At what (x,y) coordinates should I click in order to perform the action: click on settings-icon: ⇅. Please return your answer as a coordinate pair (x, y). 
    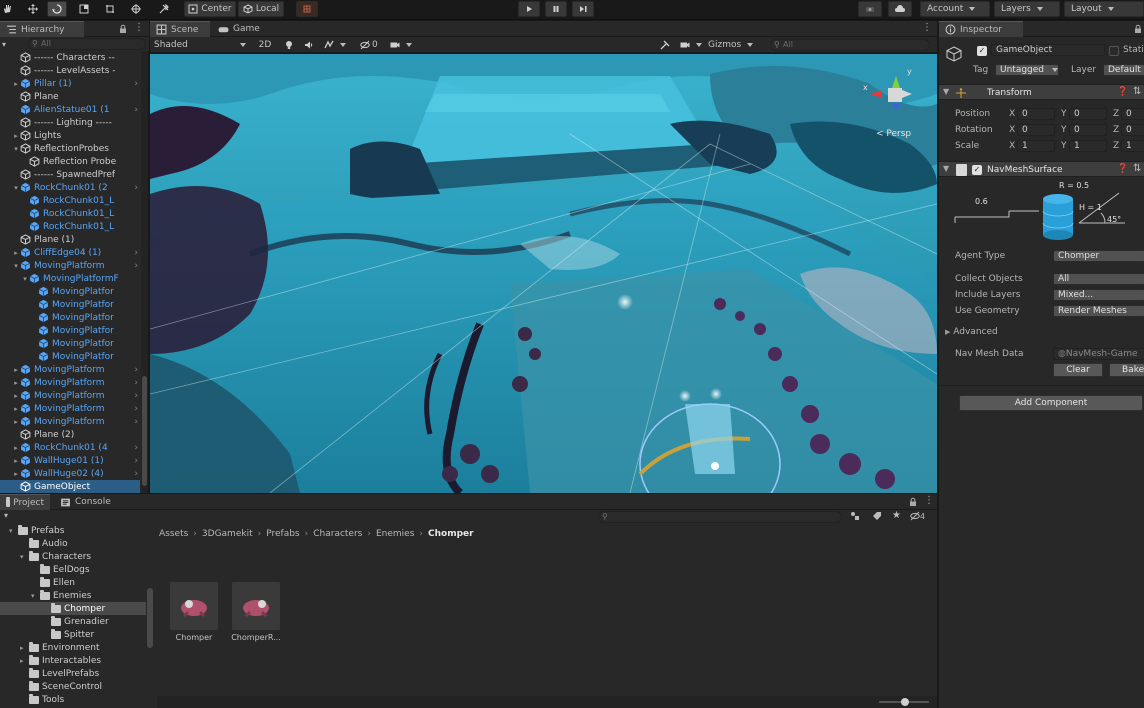
    Looking at the image, I should click on (1137, 91).